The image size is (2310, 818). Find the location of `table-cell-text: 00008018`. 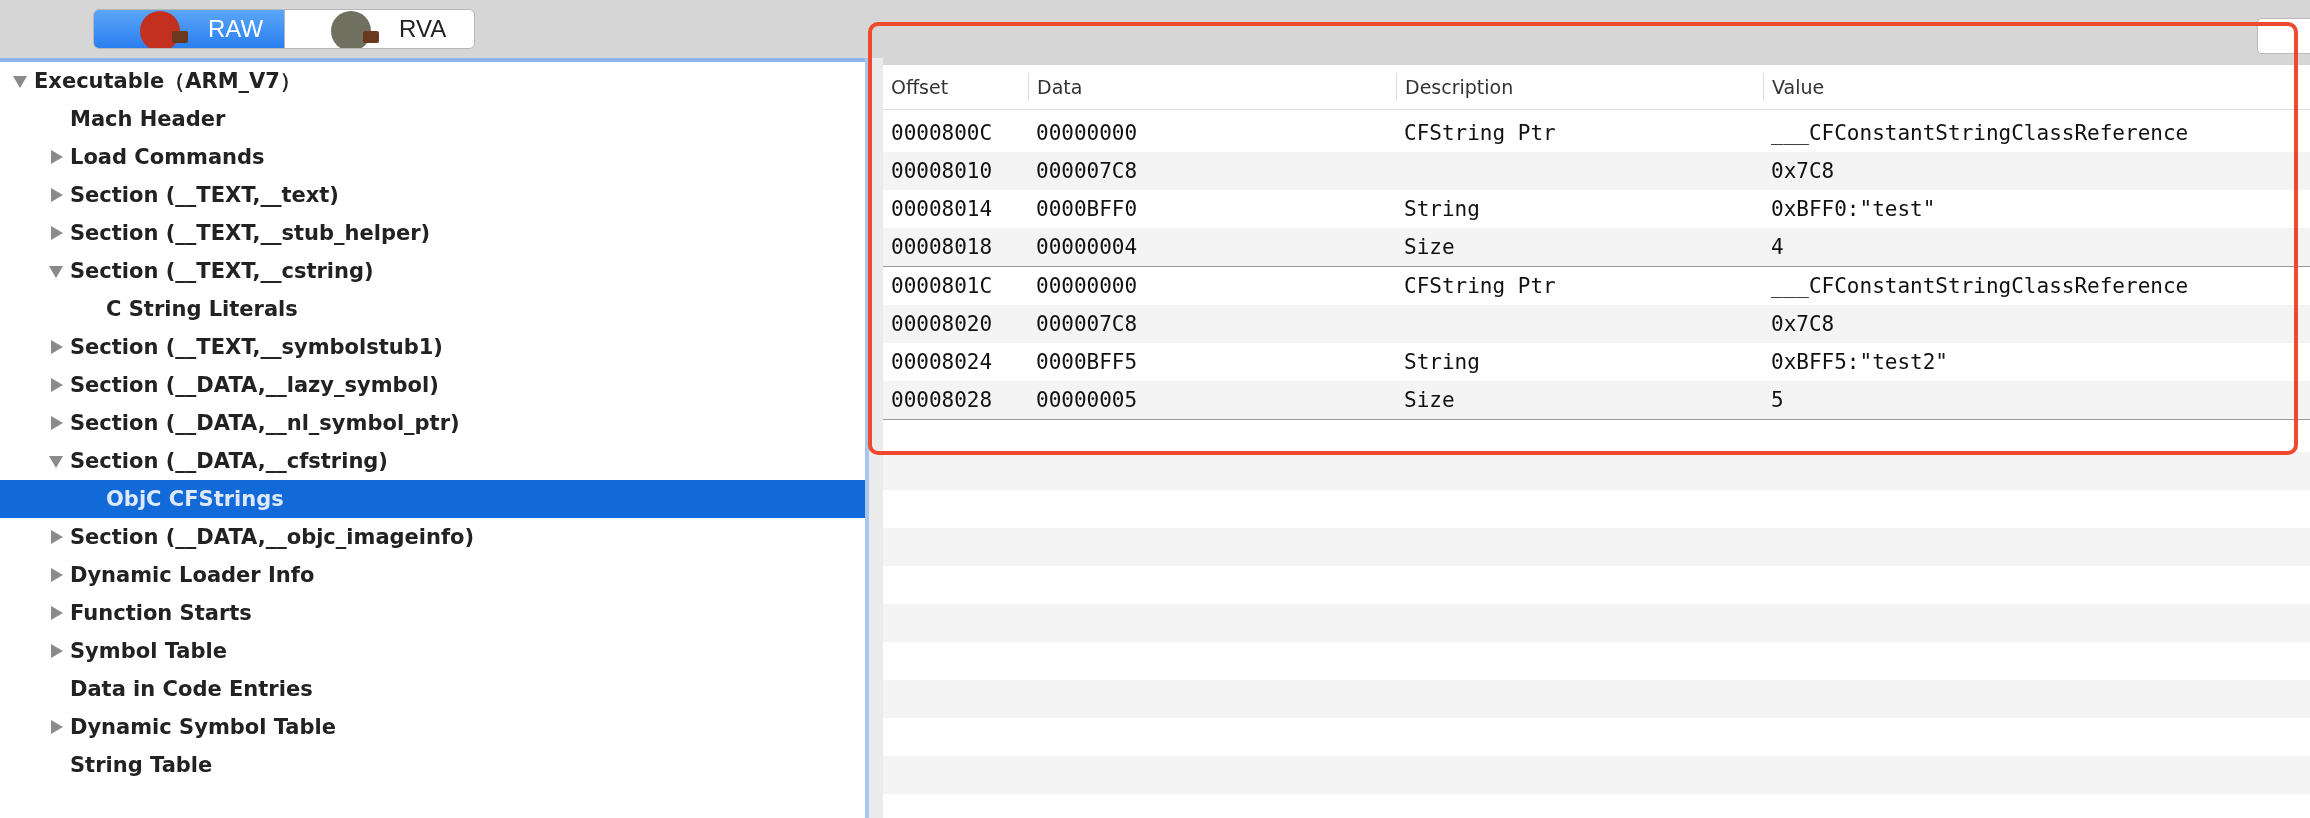

table-cell-text: 00008018 is located at coordinates (942, 247).